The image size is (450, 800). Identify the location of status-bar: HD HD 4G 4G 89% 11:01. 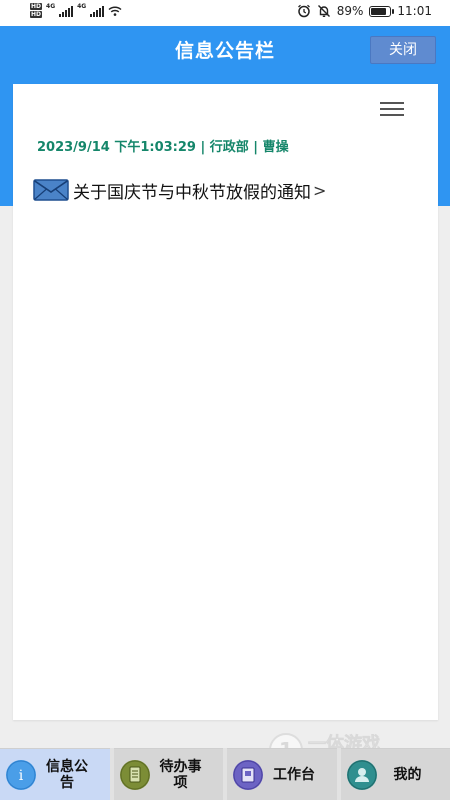
(225, 13).